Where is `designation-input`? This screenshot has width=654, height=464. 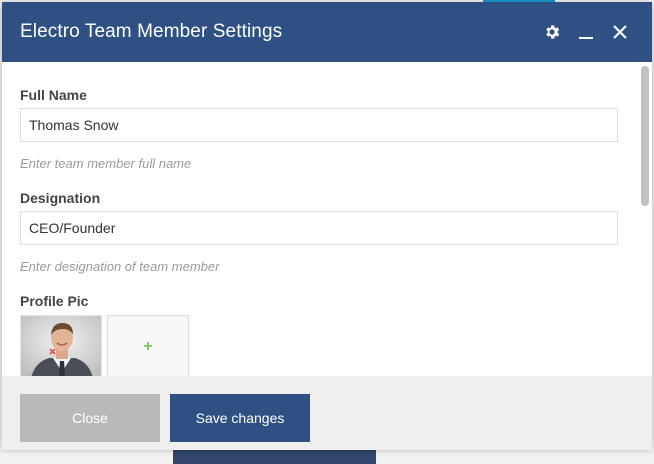
designation-input is located at coordinates (319, 228).